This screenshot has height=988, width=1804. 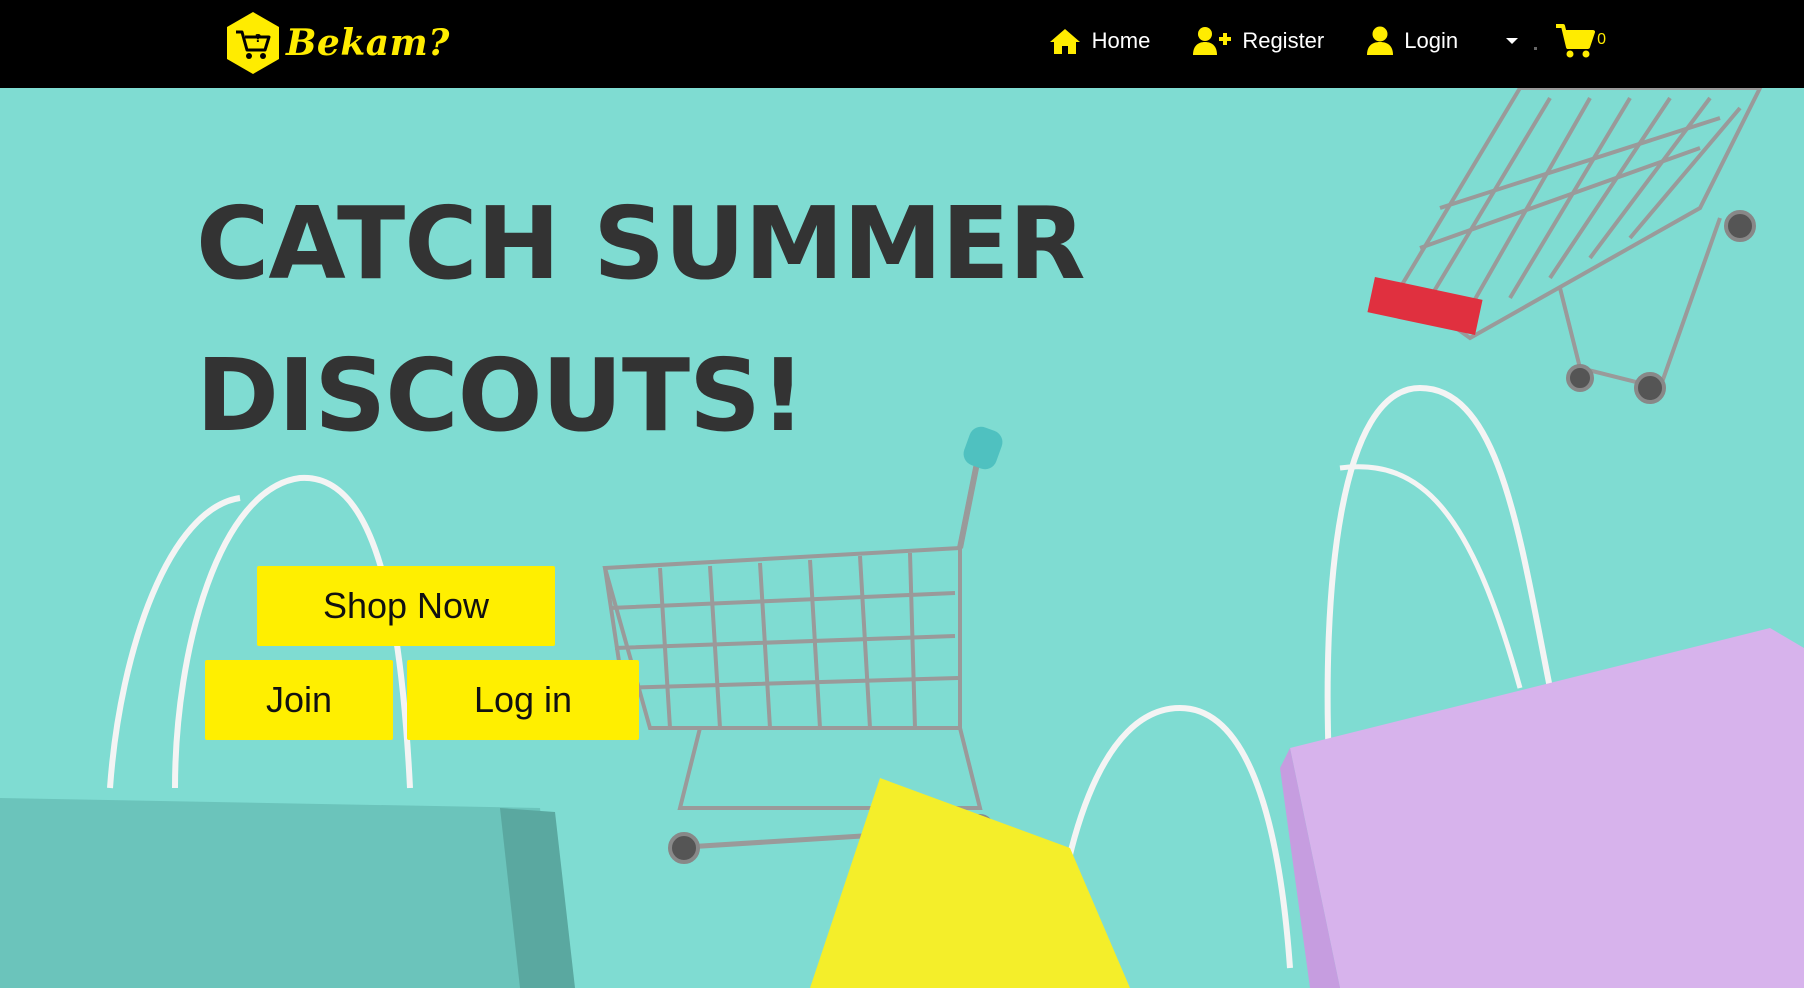 I want to click on log-in-button: Log in, so click(x=523, y=700).